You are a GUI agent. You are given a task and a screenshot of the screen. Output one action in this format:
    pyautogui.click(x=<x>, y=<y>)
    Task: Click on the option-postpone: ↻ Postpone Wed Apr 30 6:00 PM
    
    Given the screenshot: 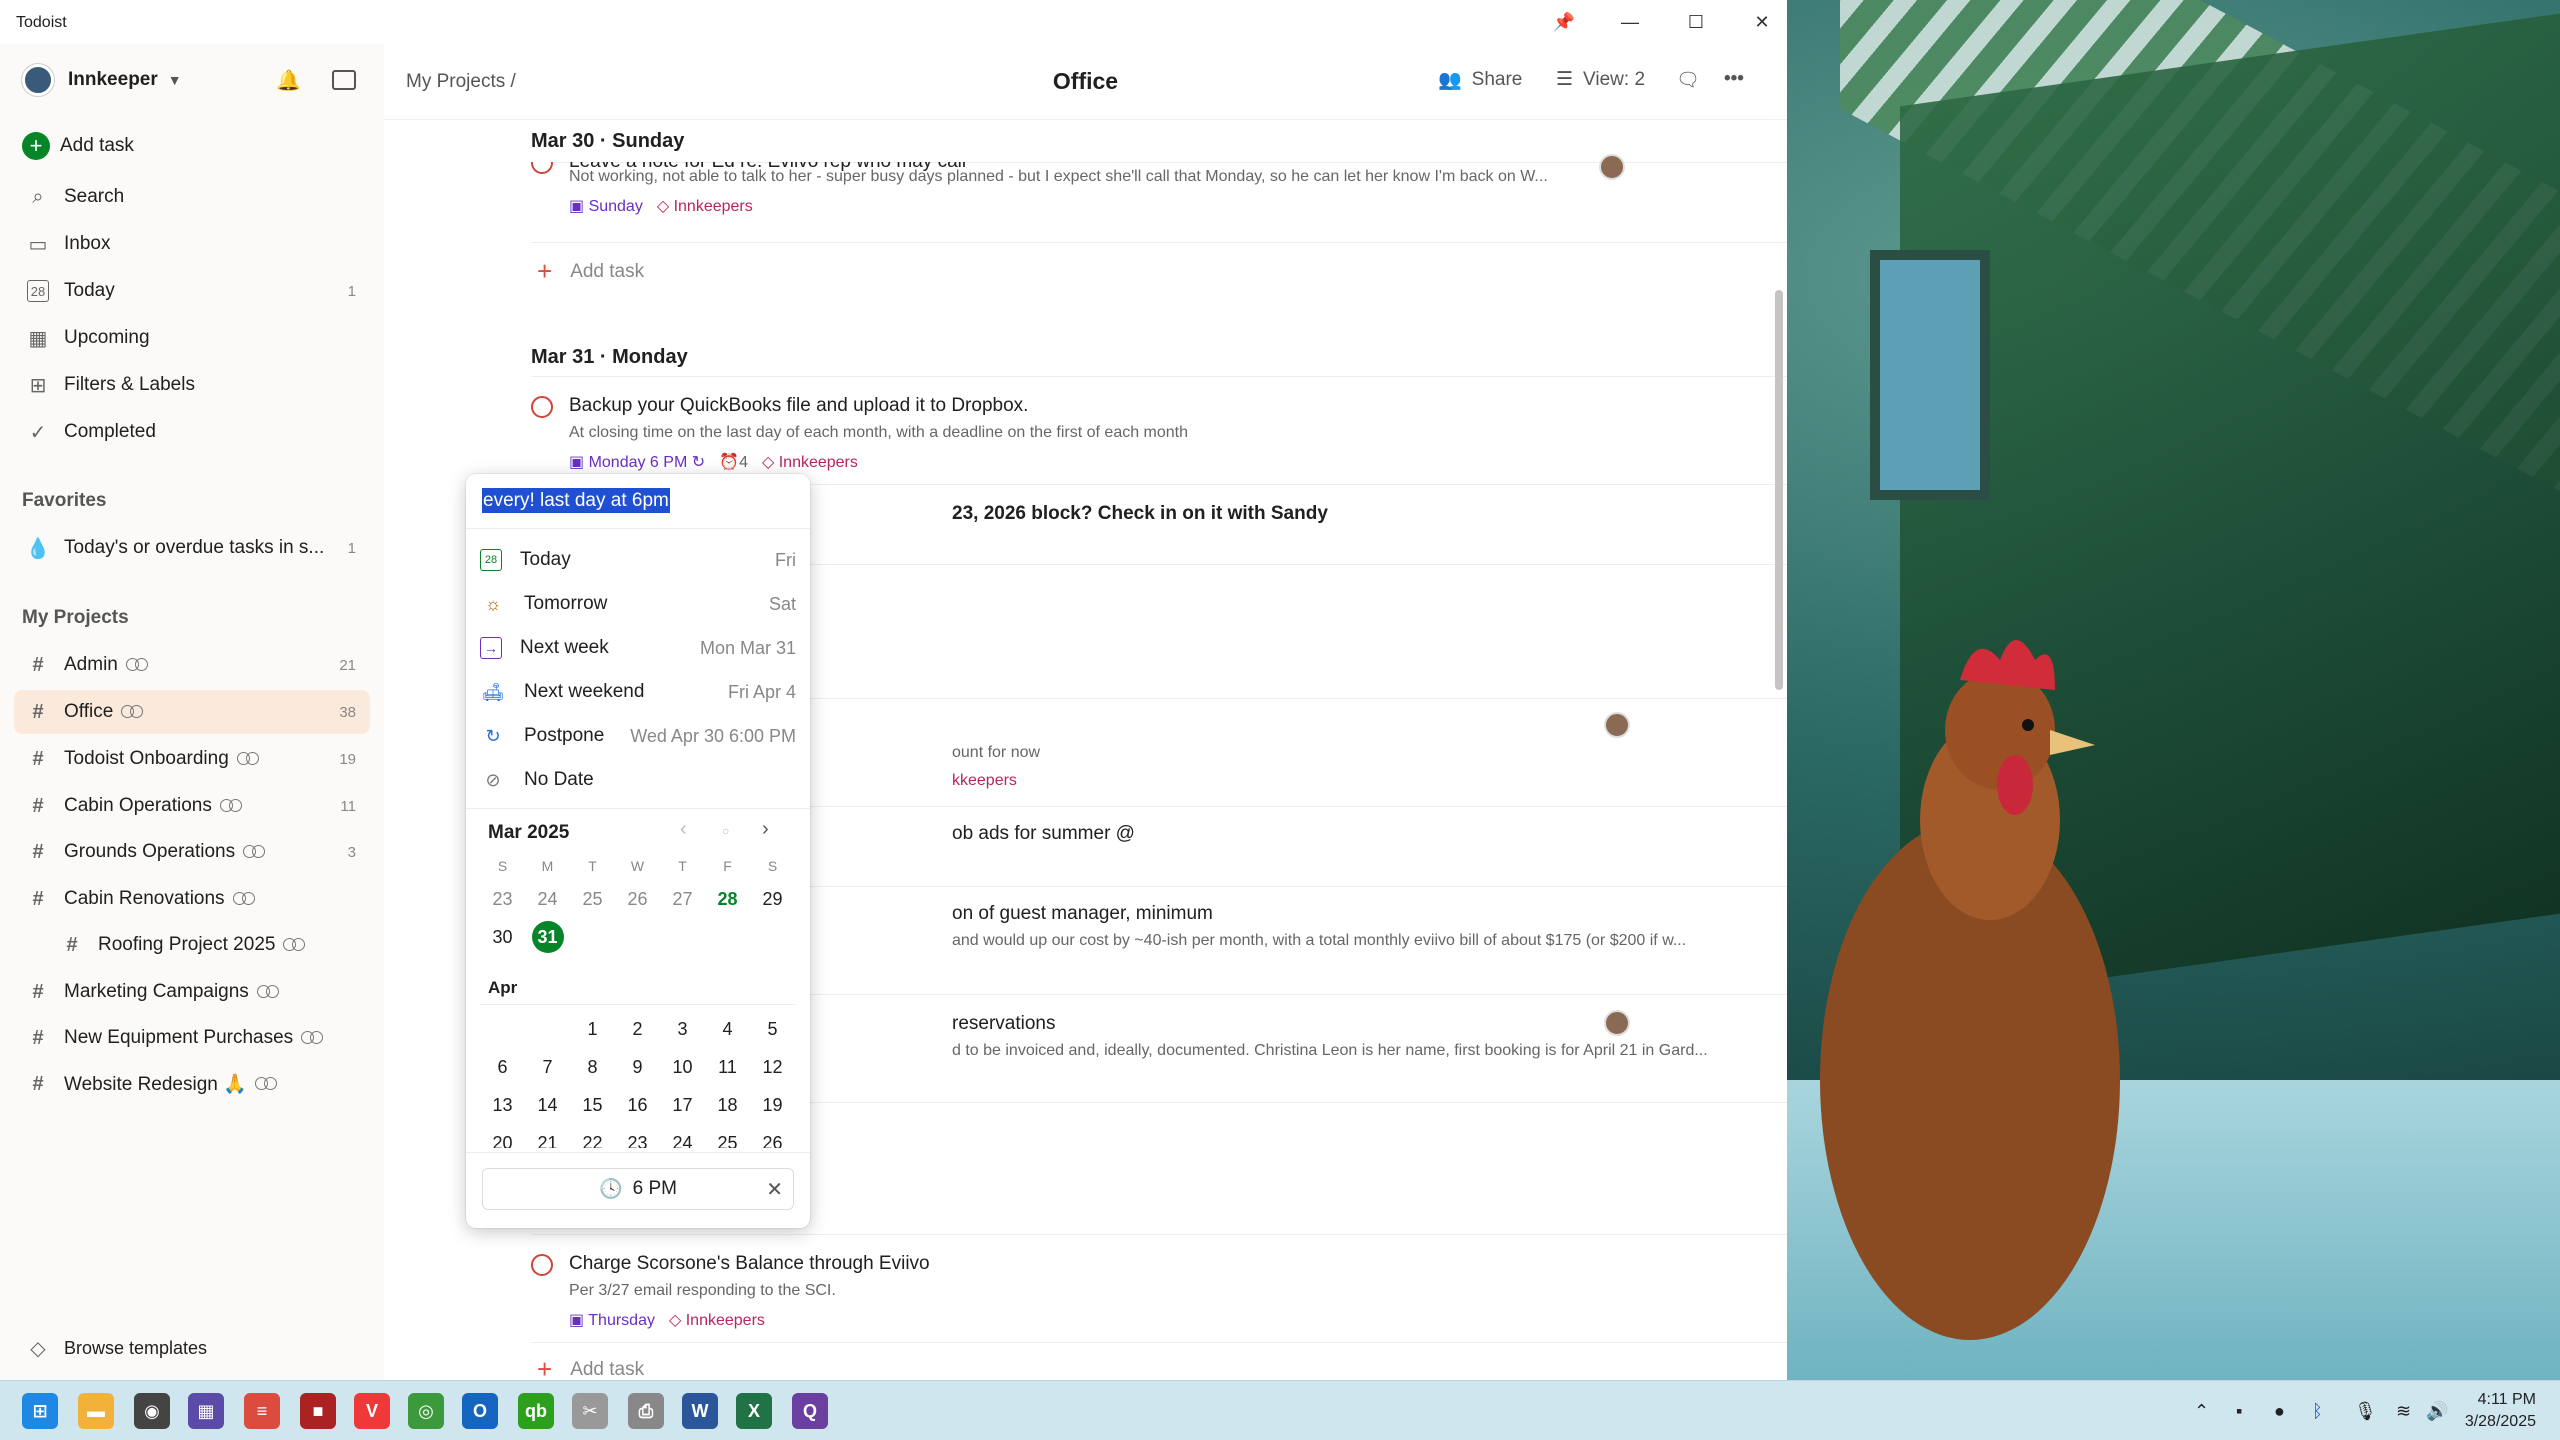 What is the action you would take?
    pyautogui.click(x=638, y=736)
    